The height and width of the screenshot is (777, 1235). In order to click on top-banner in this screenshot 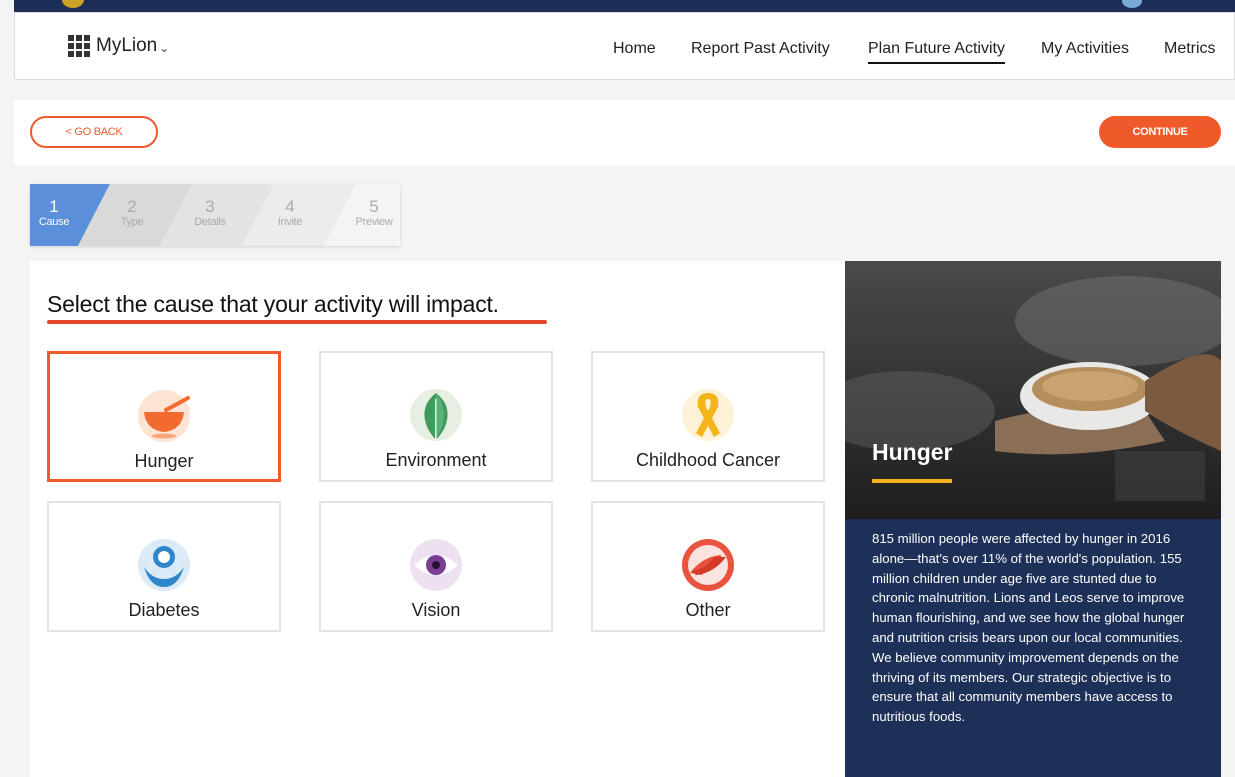, I will do `click(624, 6)`.